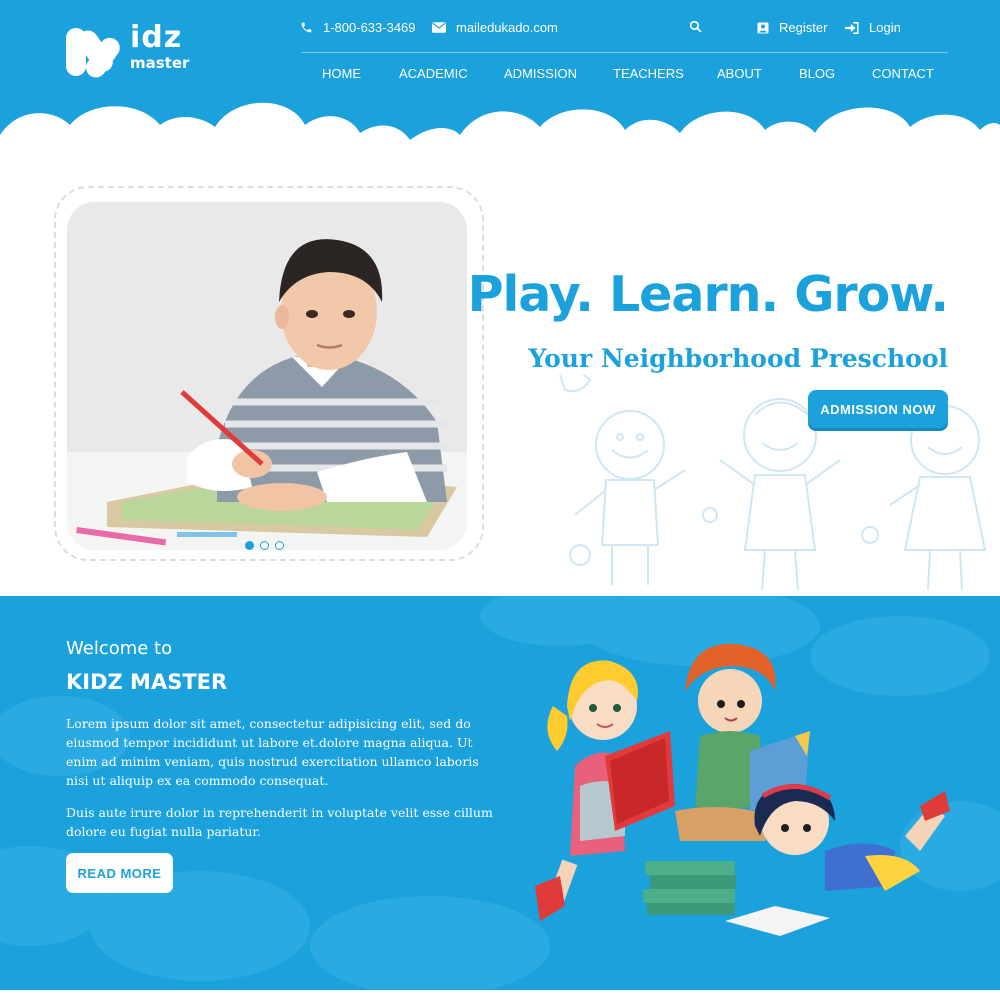 This screenshot has height=1000, width=1000. Describe the element at coordinates (903, 73) in the screenshot. I see `nav-item-contact: CONTACT` at that location.